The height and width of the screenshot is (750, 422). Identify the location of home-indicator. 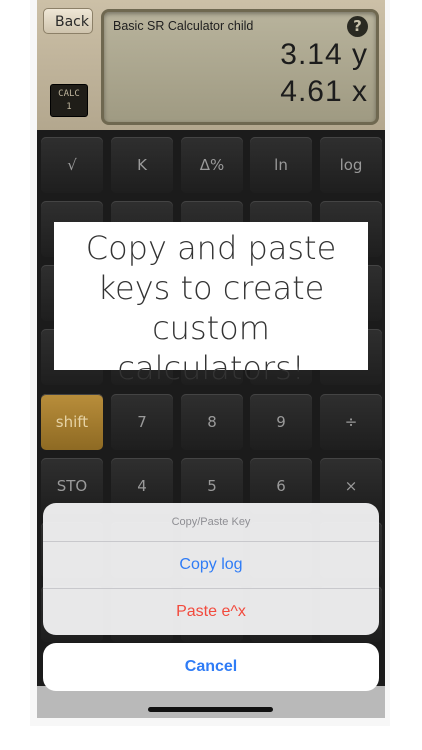
(210, 709).